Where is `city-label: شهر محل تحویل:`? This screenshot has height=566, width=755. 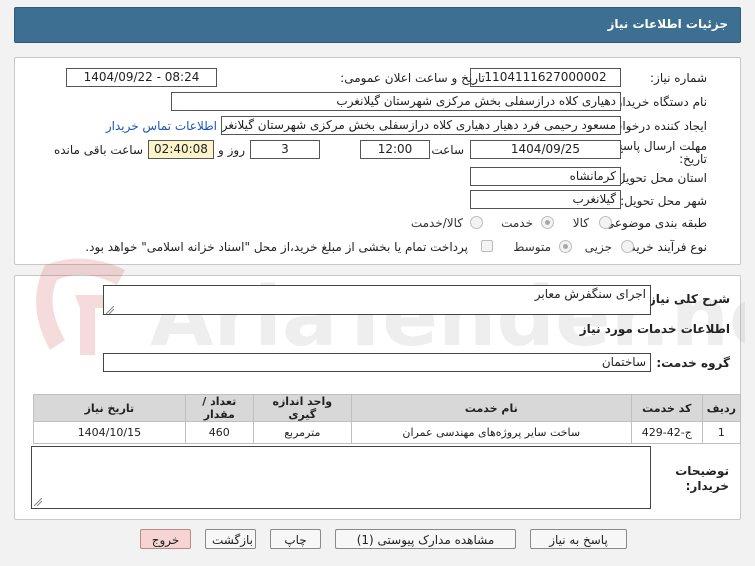
city-label: شهر محل تحویل: is located at coordinates (663, 201).